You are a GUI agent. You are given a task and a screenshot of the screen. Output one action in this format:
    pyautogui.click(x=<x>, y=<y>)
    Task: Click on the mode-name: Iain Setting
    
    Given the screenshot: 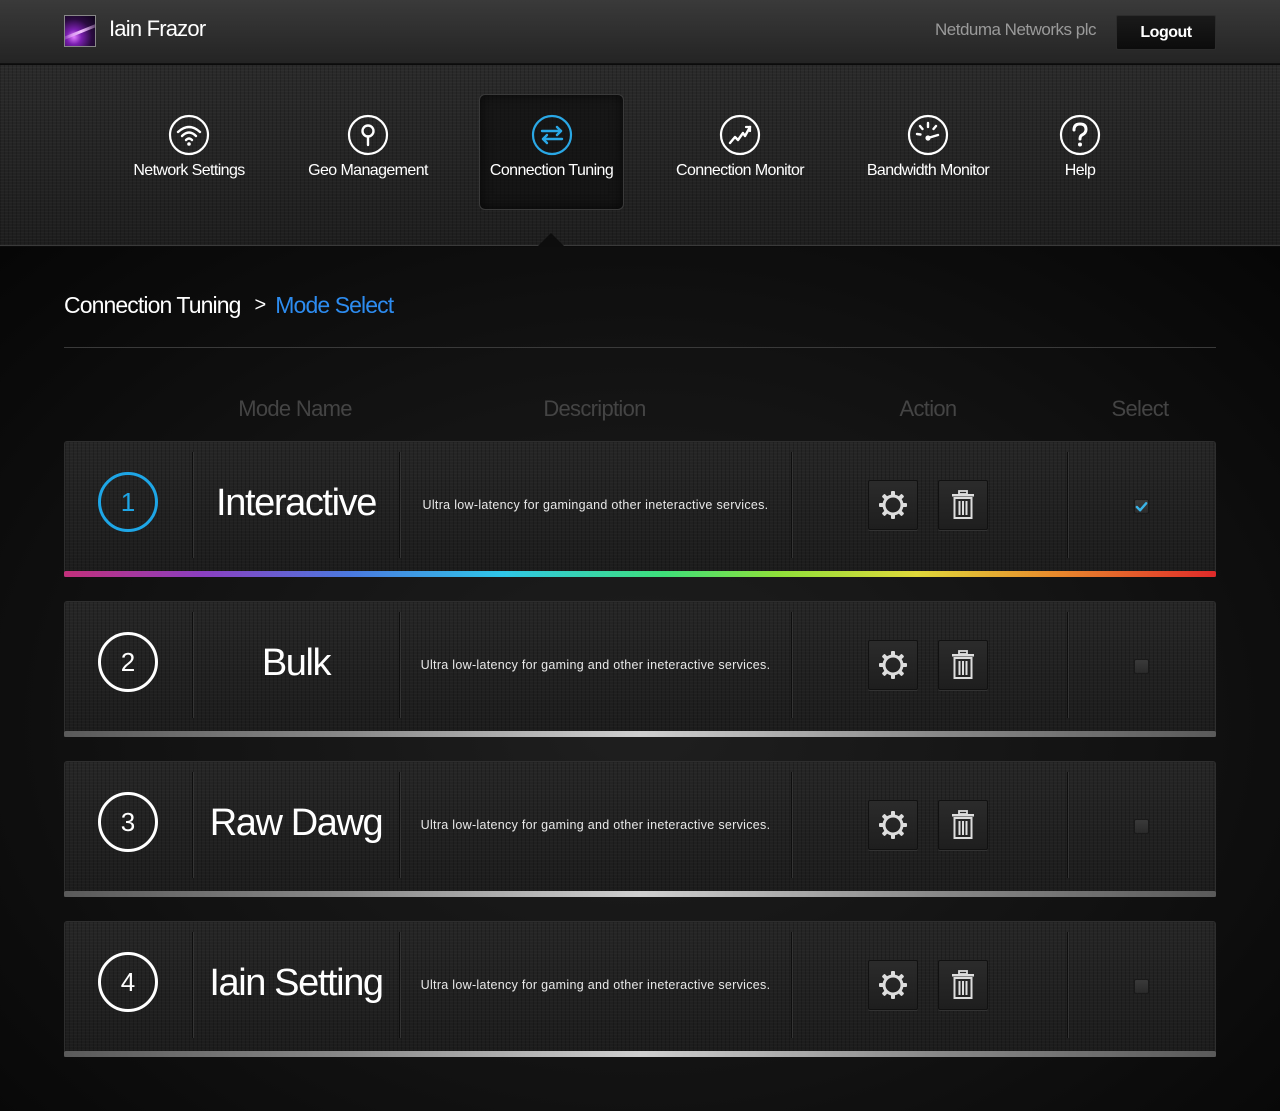 What is the action you would take?
    pyautogui.click(x=296, y=983)
    